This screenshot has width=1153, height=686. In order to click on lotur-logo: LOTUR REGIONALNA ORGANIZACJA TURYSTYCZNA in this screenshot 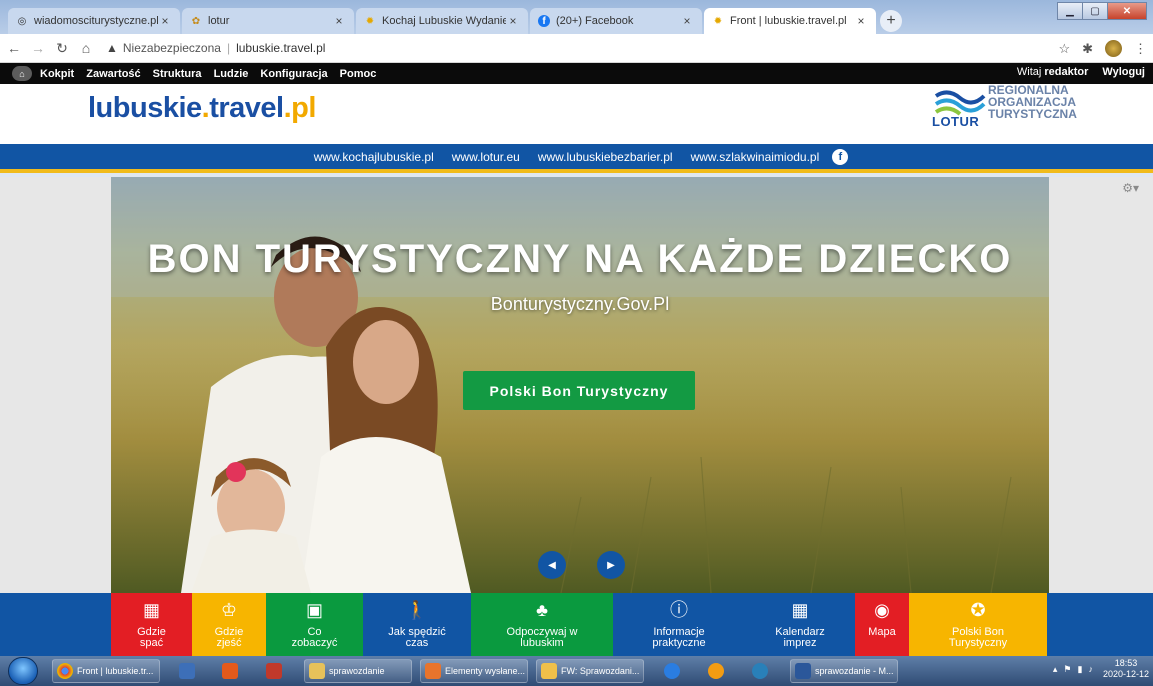, I will do `click(1015, 112)`.